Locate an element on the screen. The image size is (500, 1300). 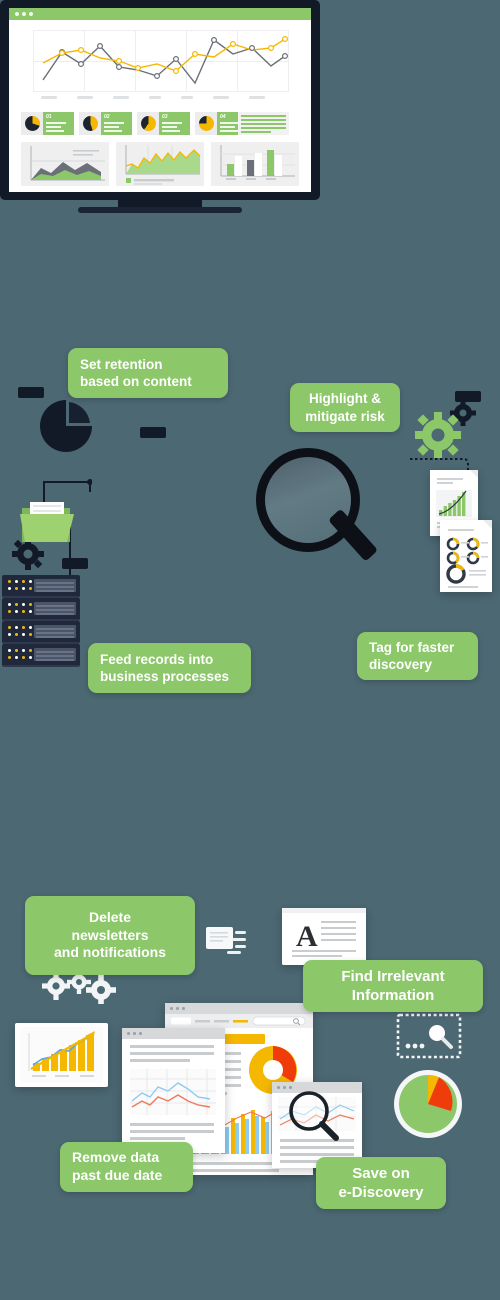
monitor-screen: 01 02 03 04 is located at coordinates (160, 100).